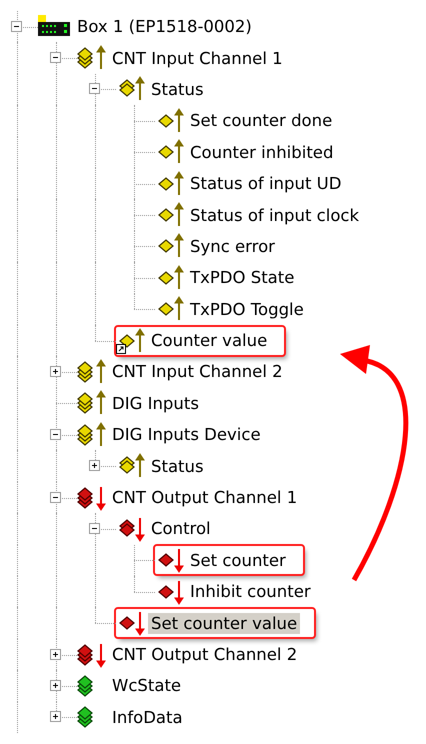  What do you see at coordinates (197, 58) in the screenshot?
I see `tree-item-label: CNT Input Channel 1` at bounding box center [197, 58].